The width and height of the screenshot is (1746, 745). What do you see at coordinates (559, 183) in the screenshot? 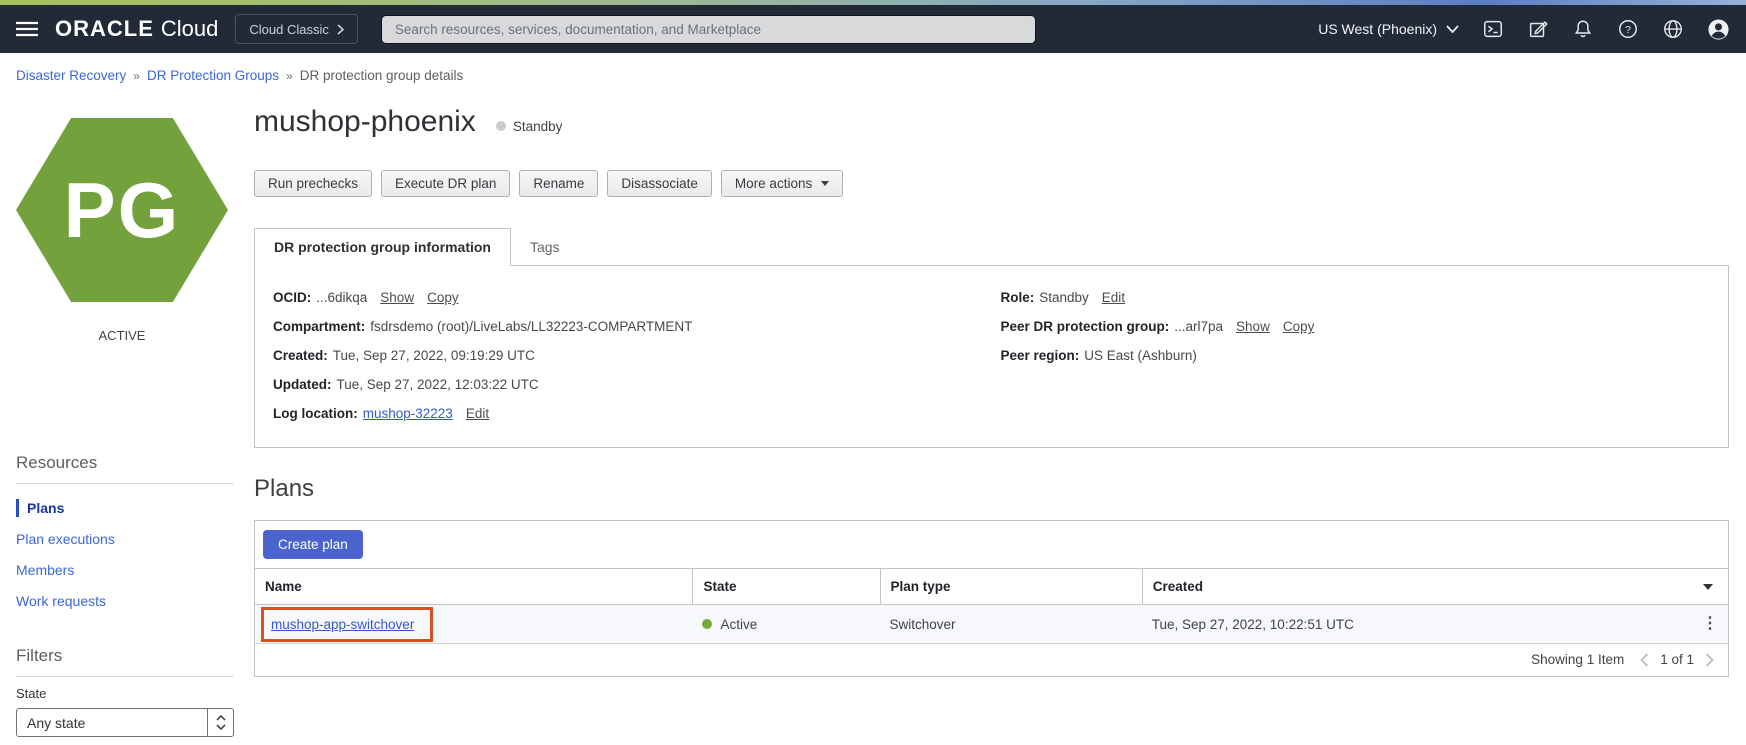
I see `rename-button: Rename` at bounding box center [559, 183].